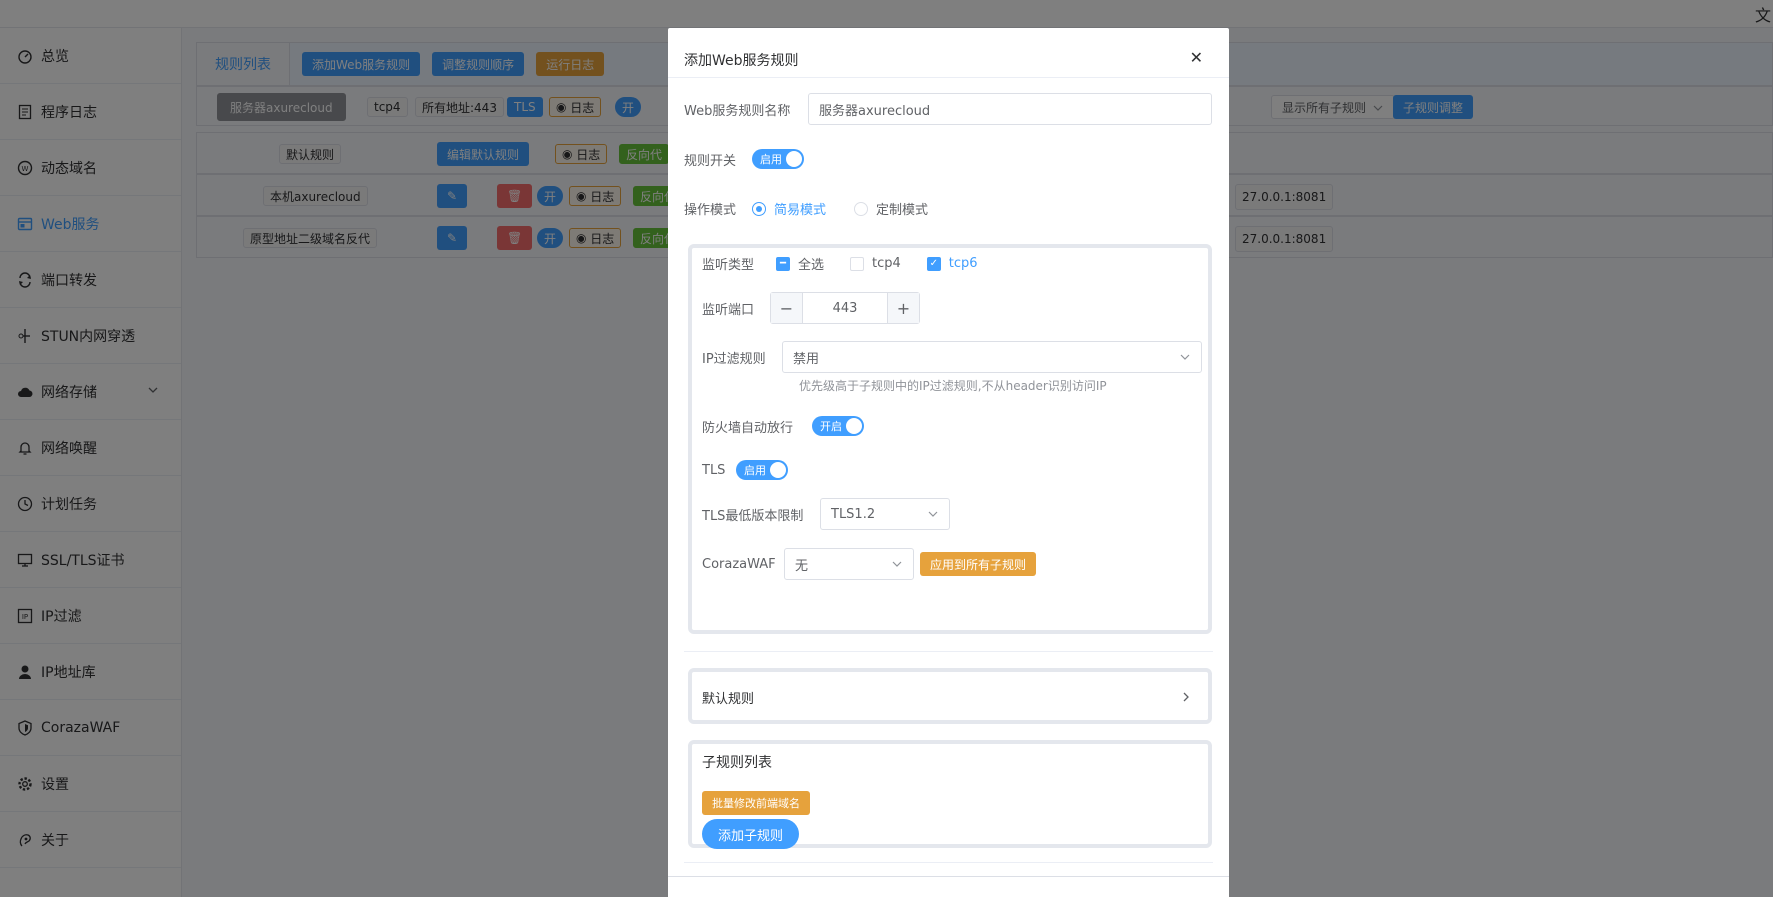 The height and width of the screenshot is (897, 1773). I want to click on mode-row: 操作模式 简易模式 定制模式, so click(820, 208).